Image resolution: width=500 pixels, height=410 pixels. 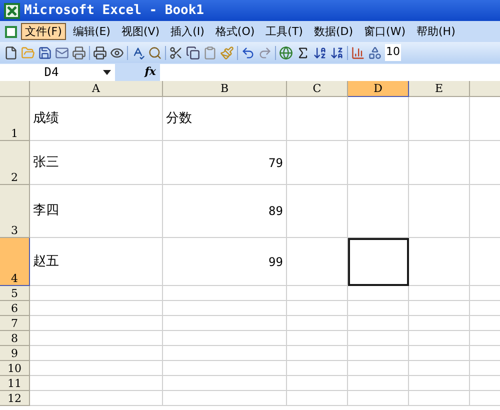 I want to click on zoom-field: 10, so click(x=393, y=52).